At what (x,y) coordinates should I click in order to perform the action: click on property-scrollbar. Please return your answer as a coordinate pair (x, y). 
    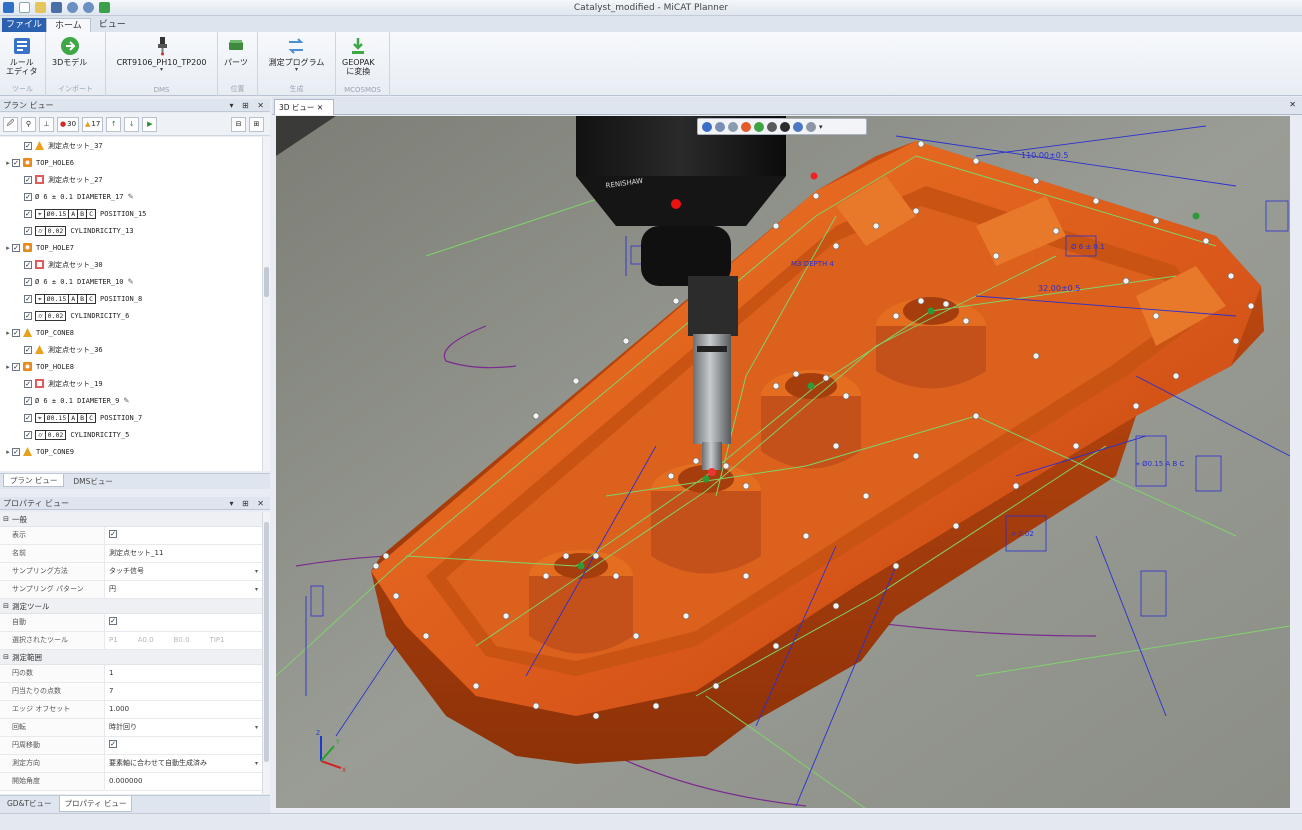
    Looking at the image, I should click on (266, 653).